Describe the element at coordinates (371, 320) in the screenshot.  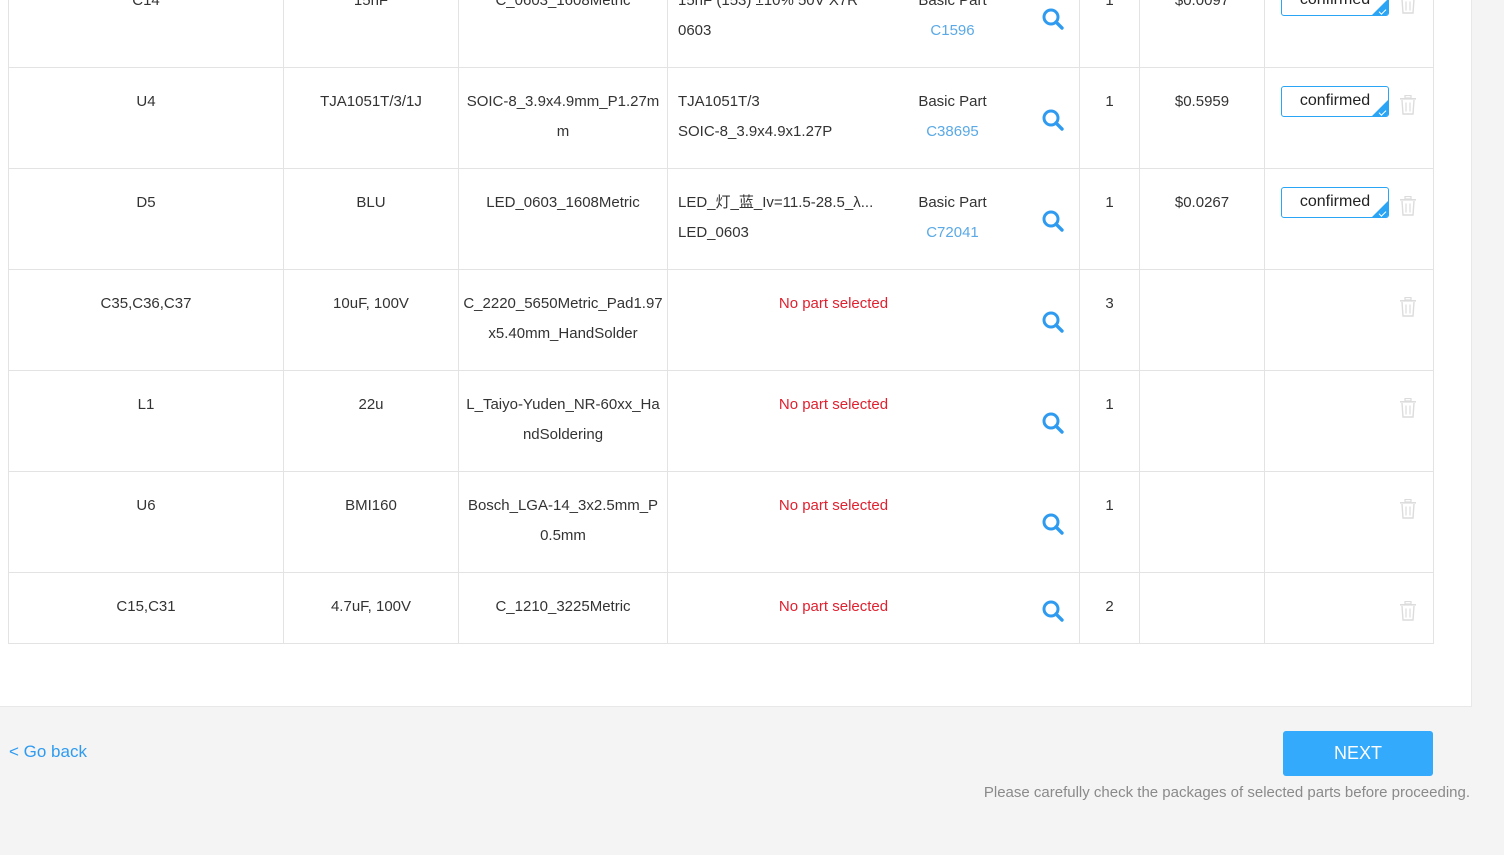
I see `value-cell: 10uF, 100V` at that location.